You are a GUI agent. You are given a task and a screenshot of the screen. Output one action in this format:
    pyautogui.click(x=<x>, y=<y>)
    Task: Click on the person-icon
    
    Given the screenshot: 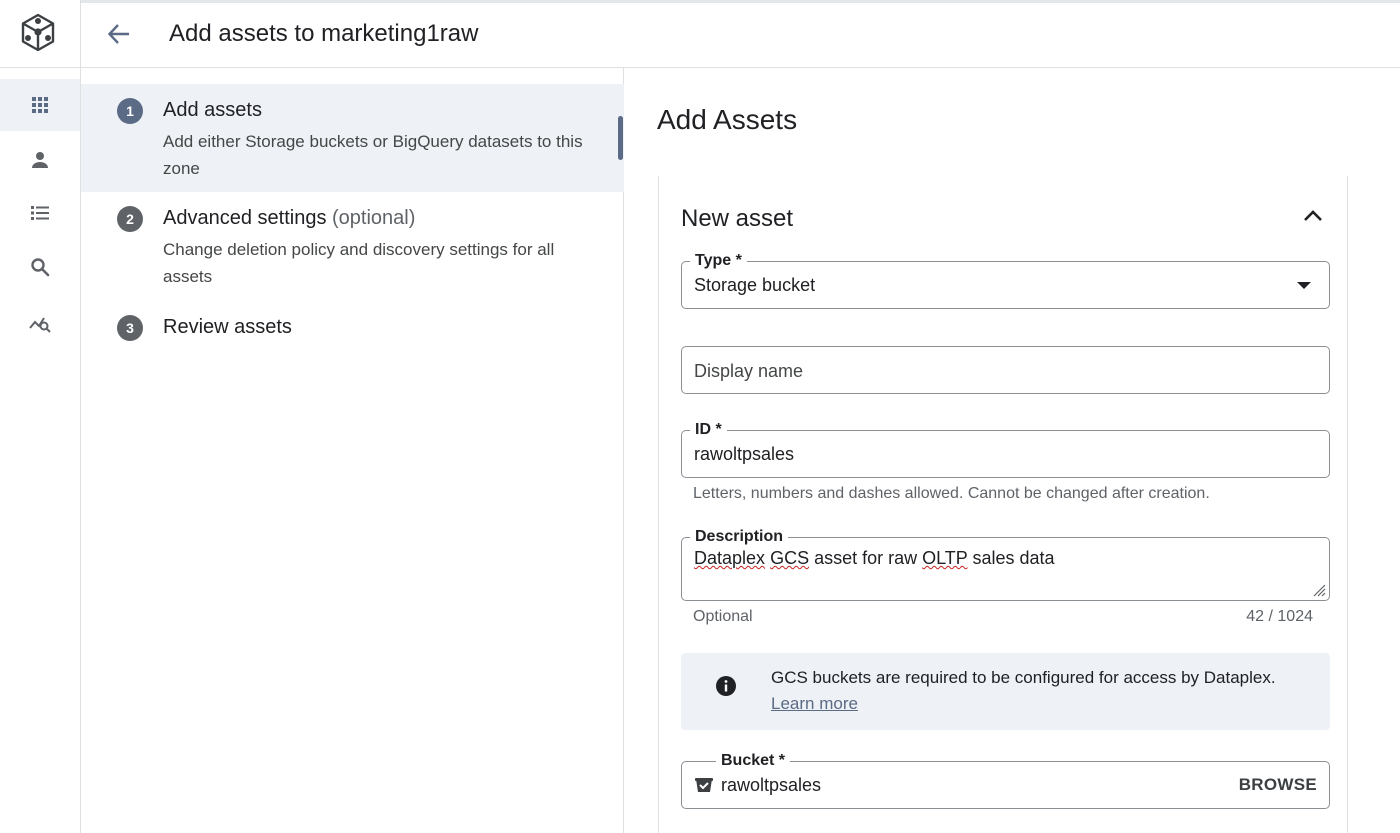 What is the action you would take?
    pyautogui.click(x=40, y=160)
    